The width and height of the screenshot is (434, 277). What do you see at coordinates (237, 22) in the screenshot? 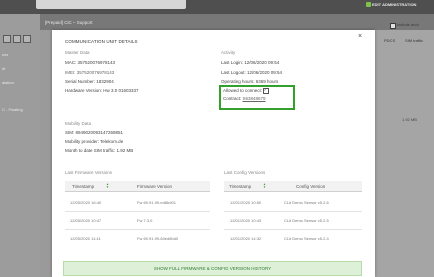
I see `tab-bar` at bounding box center [237, 22].